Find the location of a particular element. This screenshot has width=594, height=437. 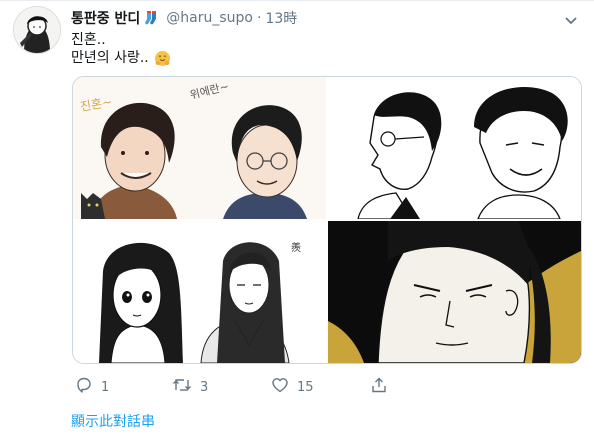

tweet-text-line-1: 진혼.. is located at coordinates (88, 40).